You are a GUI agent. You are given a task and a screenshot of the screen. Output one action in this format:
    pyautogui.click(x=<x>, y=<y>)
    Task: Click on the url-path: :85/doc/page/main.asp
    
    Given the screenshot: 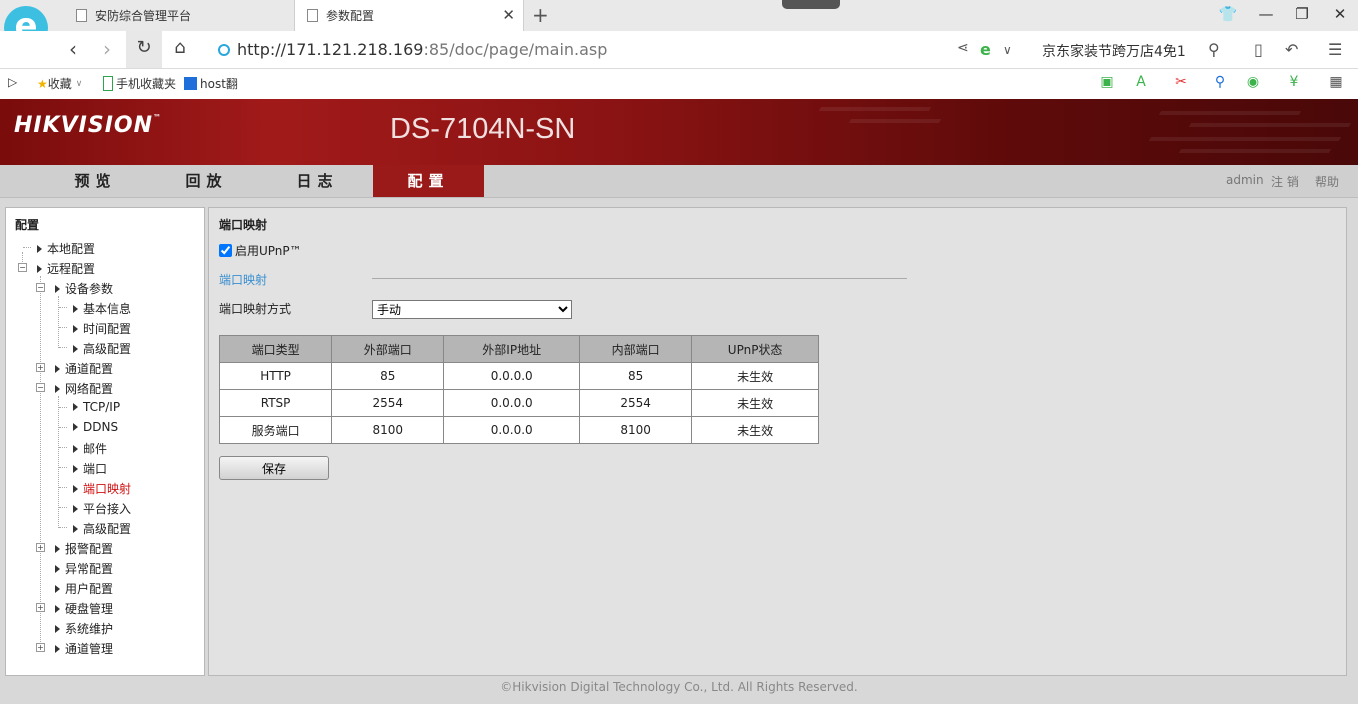 What is the action you would take?
    pyautogui.click(x=515, y=49)
    